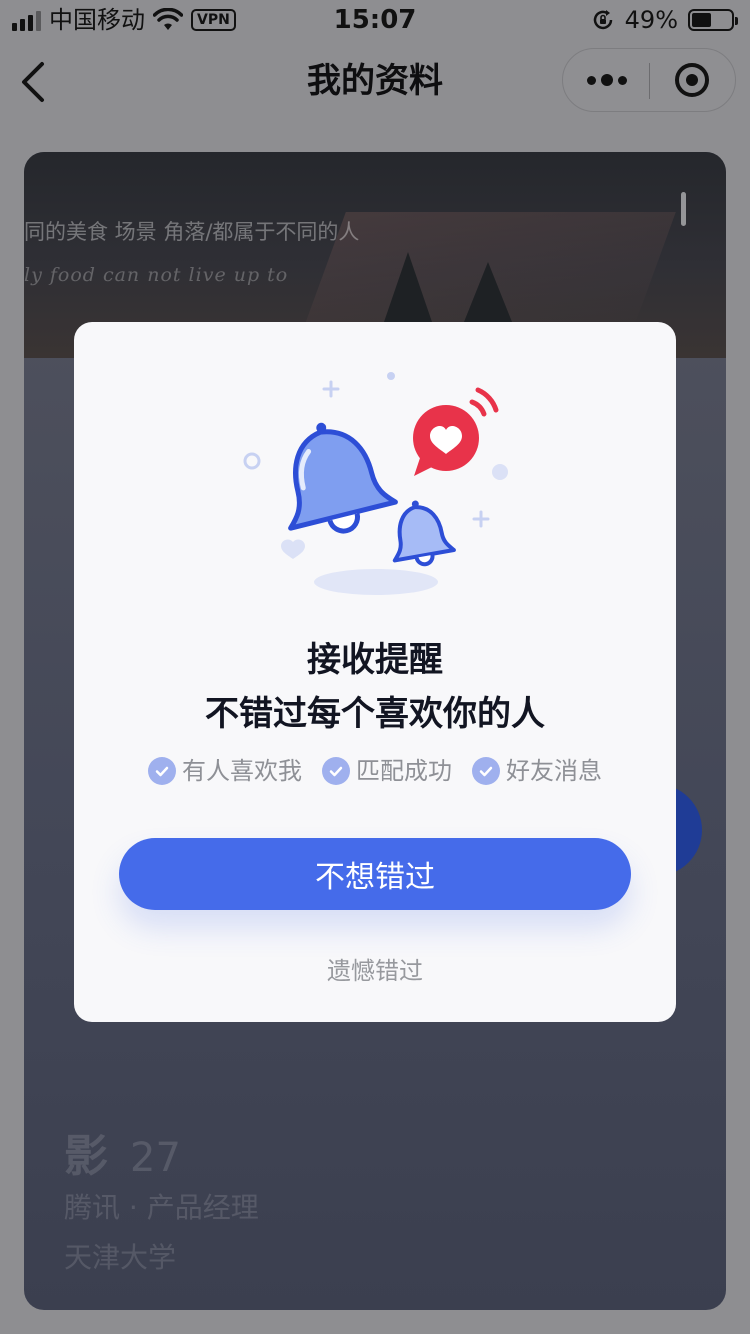  I want to click on feature-item: 好友消息, so click(537, 771).